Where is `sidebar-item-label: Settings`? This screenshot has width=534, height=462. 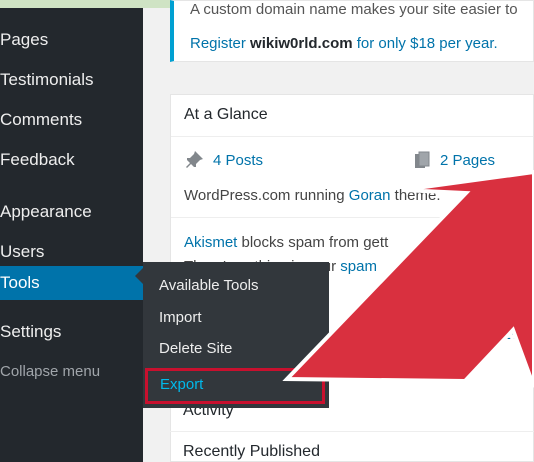
sidebar-item-label: Settings is located at coordinates (31, 331).